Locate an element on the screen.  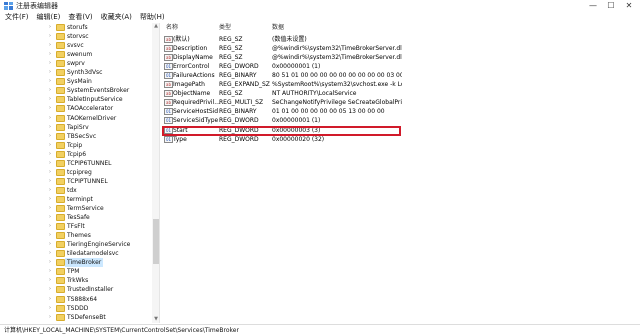
tree-node: › tiledatamodelsvc is located at coordinates (76, 253).